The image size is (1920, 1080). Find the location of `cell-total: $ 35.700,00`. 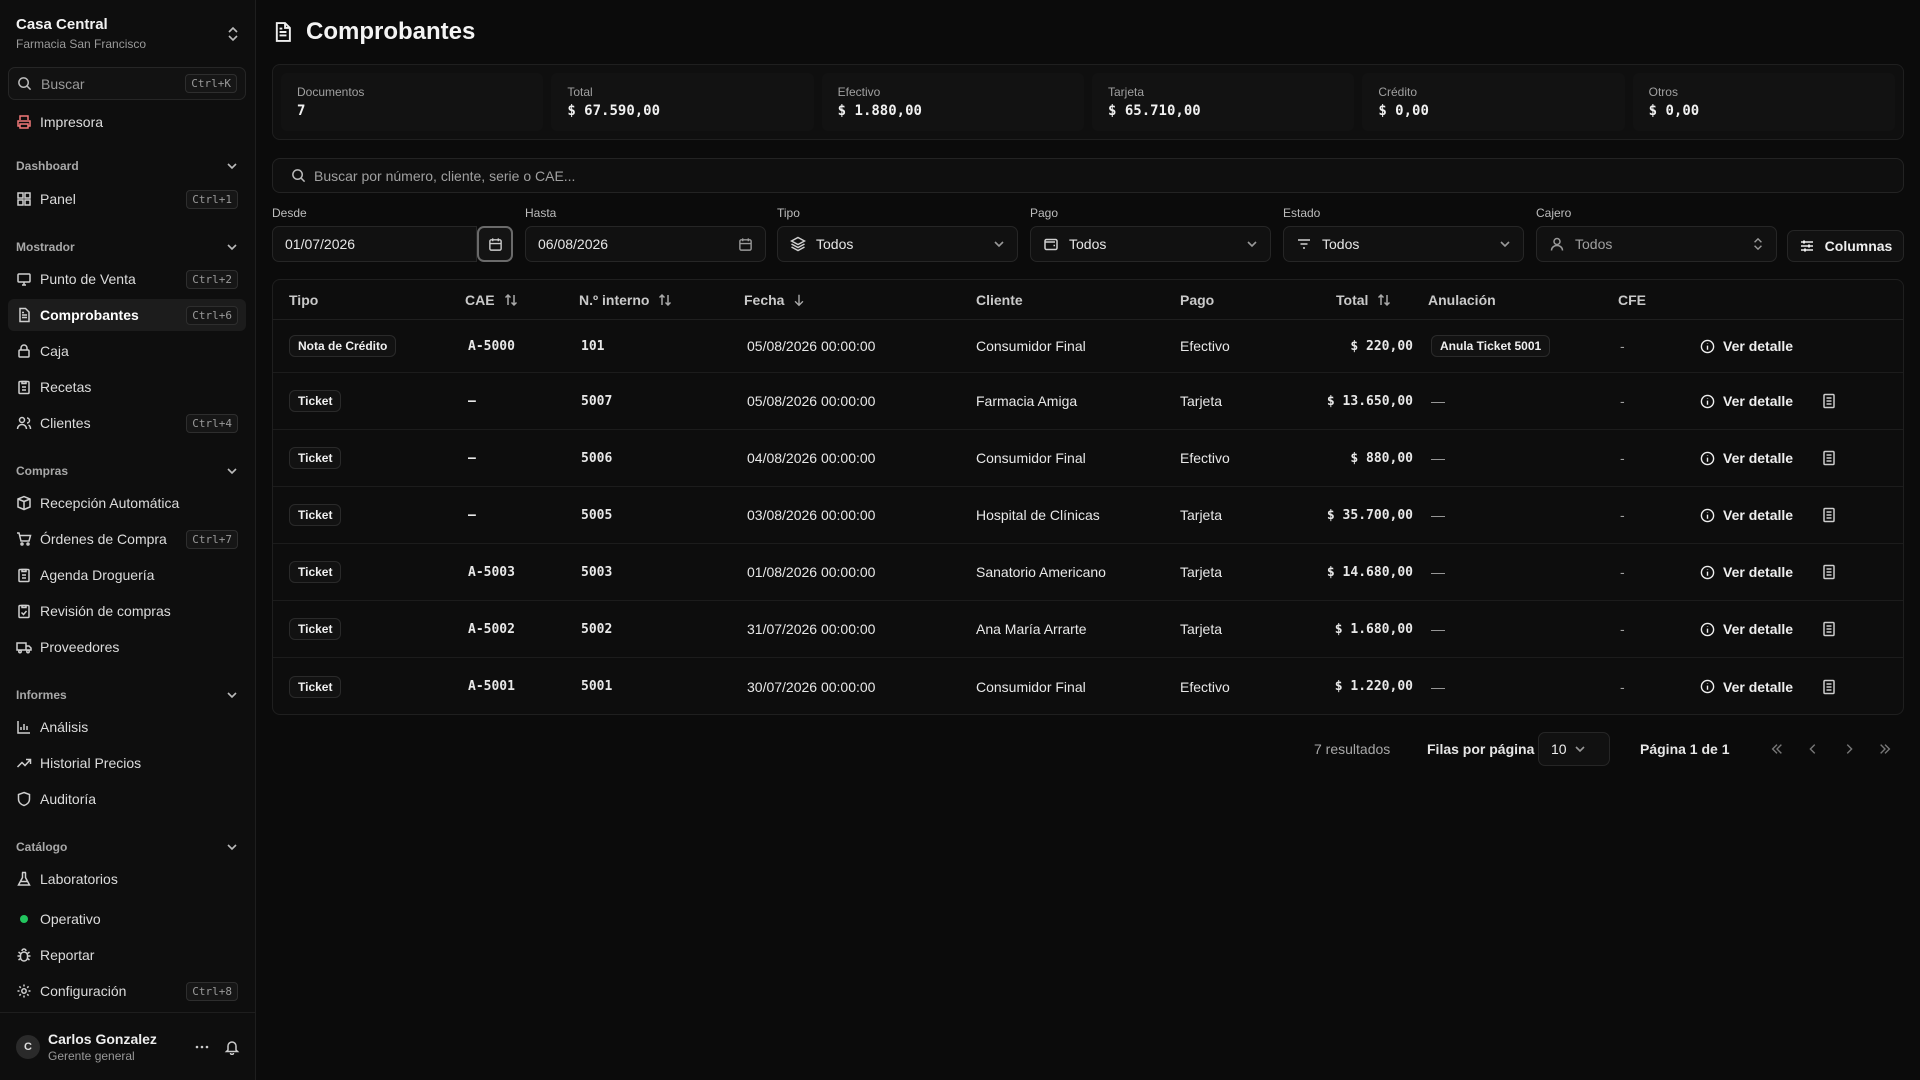

cell-total: $ 35.700,00 is located at coordinates (1369, 515).